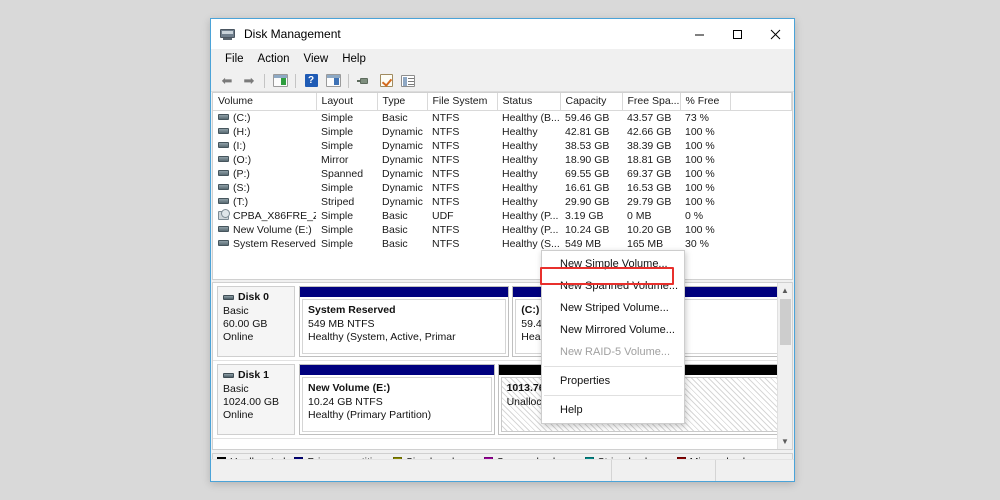 Image resolution: width=1000 pixels, height=500 pixels. Describe the element at coordinates (408, 81) in the screenshot. I see `list-view-icon` at that location.